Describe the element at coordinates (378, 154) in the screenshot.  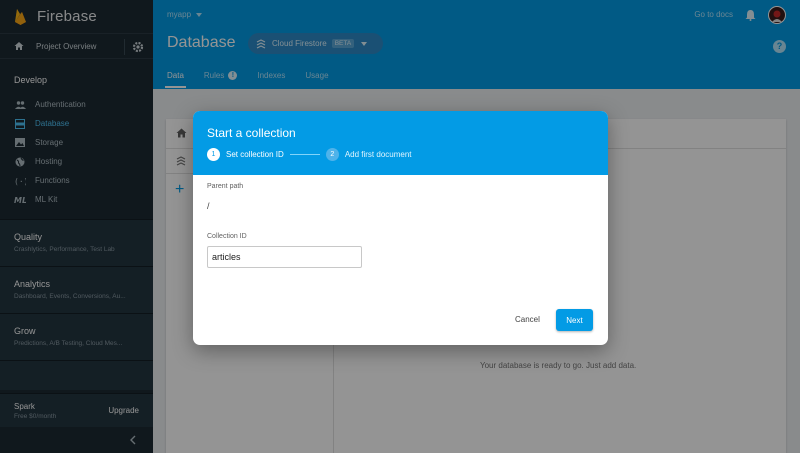
I see `step-2-label: Add first document` at that location.